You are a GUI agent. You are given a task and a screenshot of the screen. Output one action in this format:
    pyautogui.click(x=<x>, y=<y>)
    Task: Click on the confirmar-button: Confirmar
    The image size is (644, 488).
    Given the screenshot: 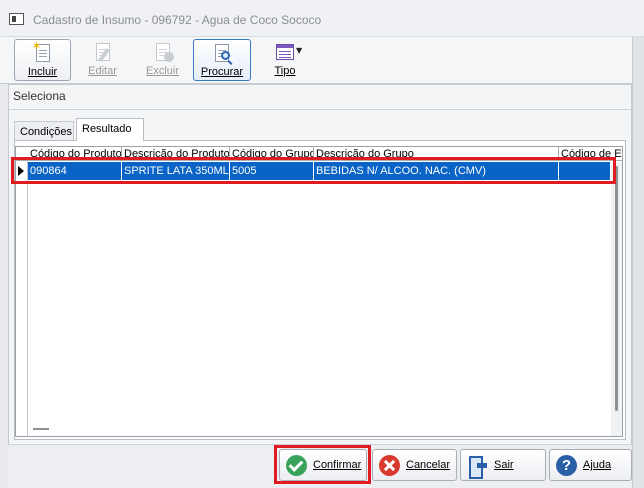 What is the action you would take?
    pyautogui.click(x=323, y=465)
    